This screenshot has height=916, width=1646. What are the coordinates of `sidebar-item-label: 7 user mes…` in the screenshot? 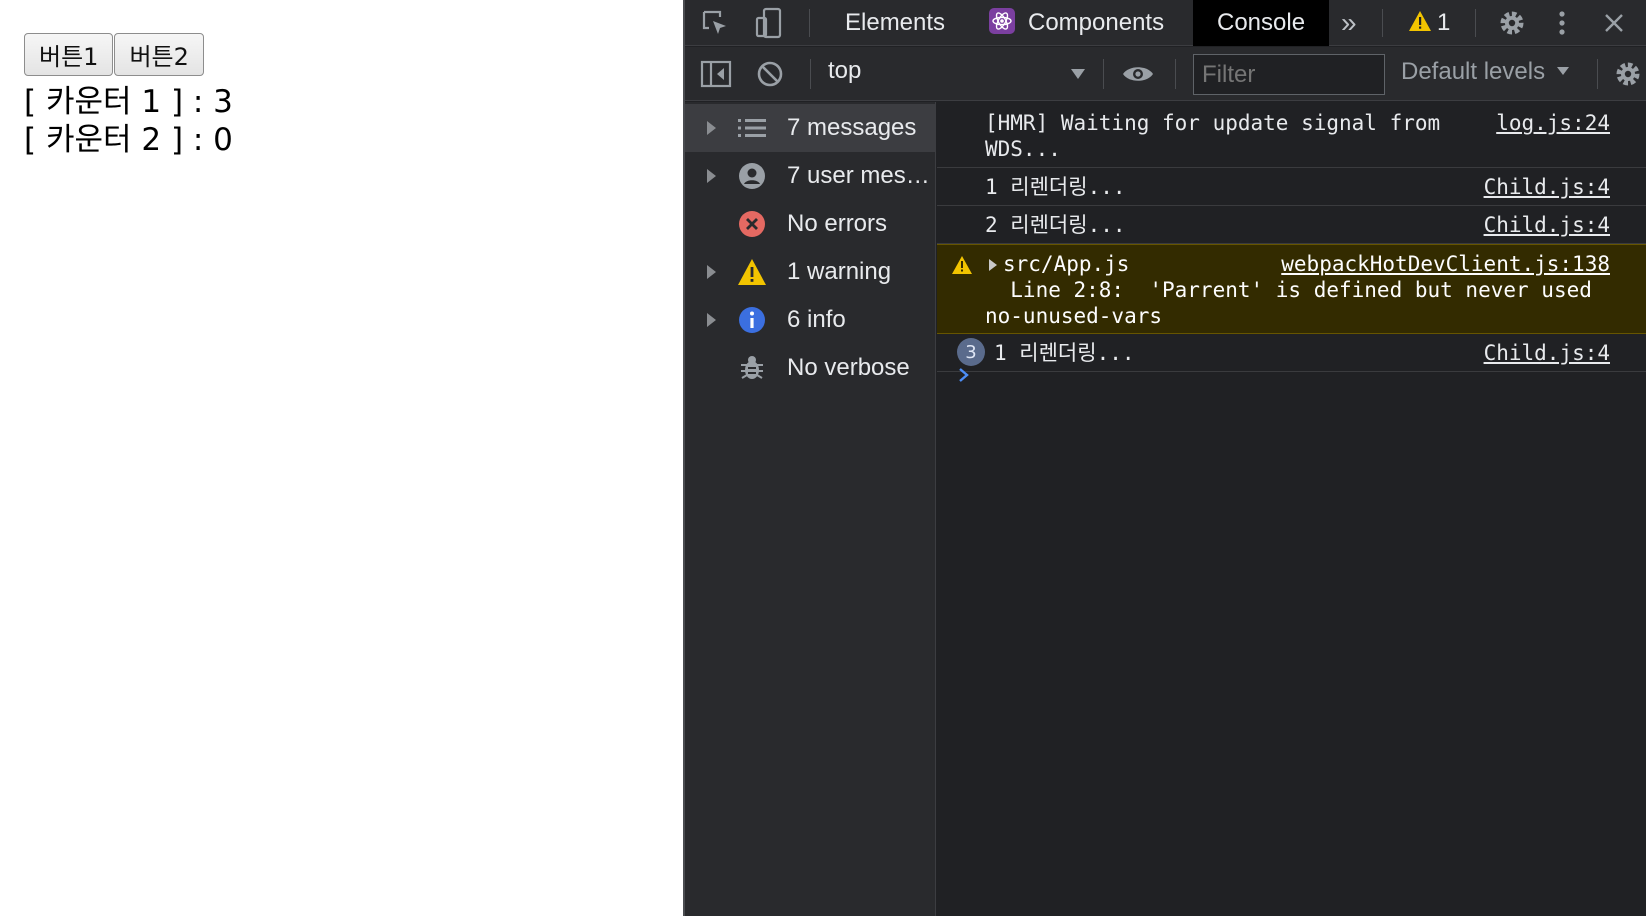 It's located at (858, 175).